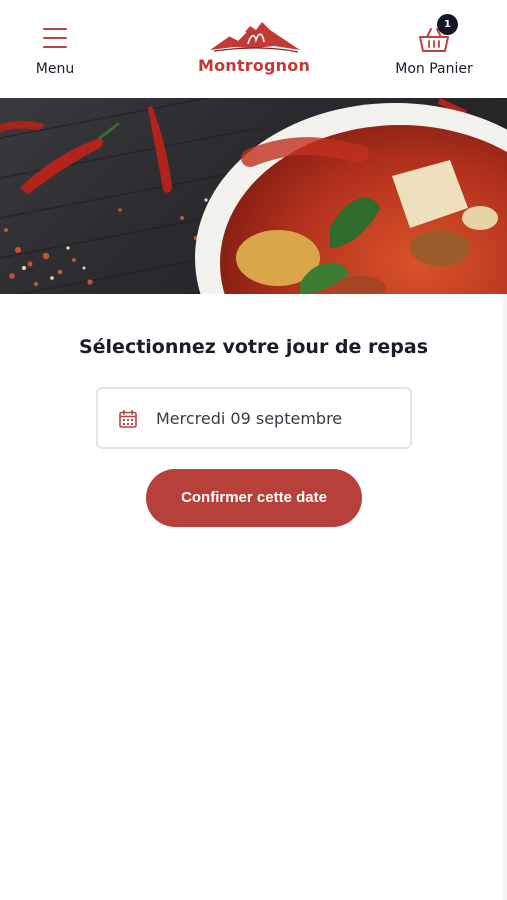  I want to click on cart-count-badge: 1, so click(447, 24).